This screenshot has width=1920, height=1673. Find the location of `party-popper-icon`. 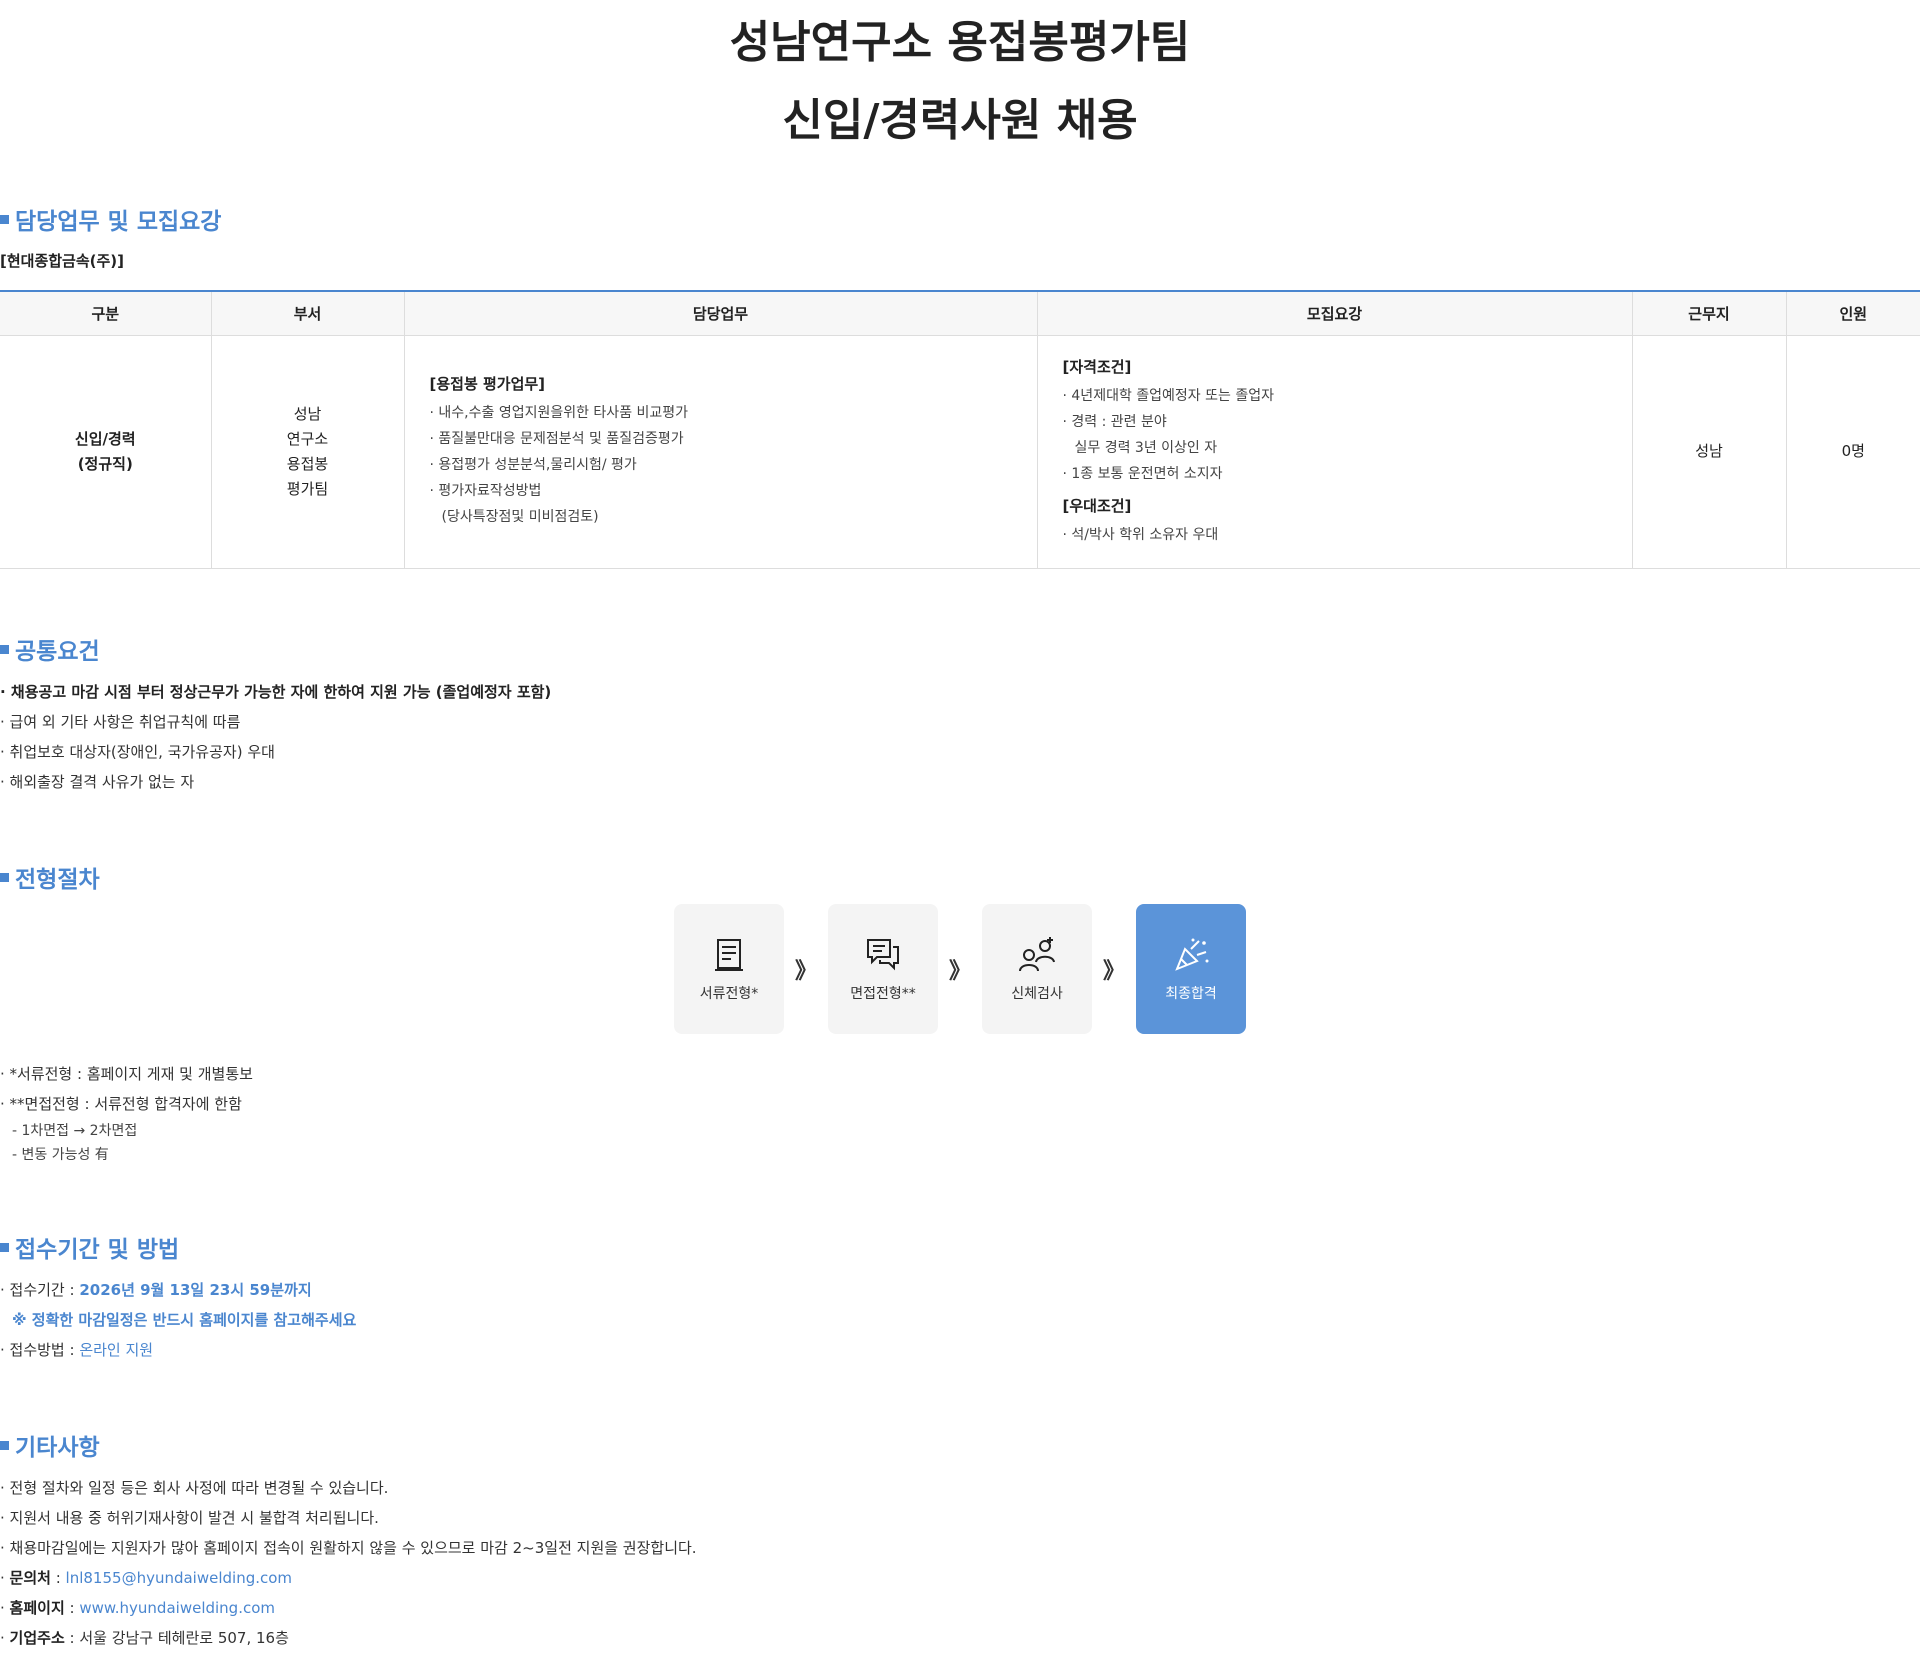

party-popper-icon is located at coordinates (1192, 954).